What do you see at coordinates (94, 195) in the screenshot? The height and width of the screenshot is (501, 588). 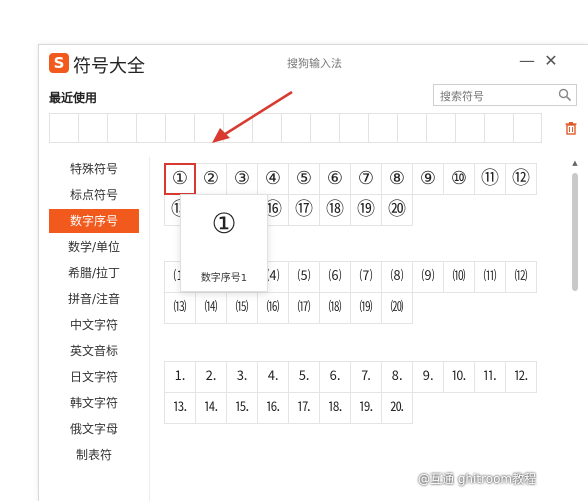 I see `sidebar-item-punctuation: 标点符号` at bounding box center [94, 195].